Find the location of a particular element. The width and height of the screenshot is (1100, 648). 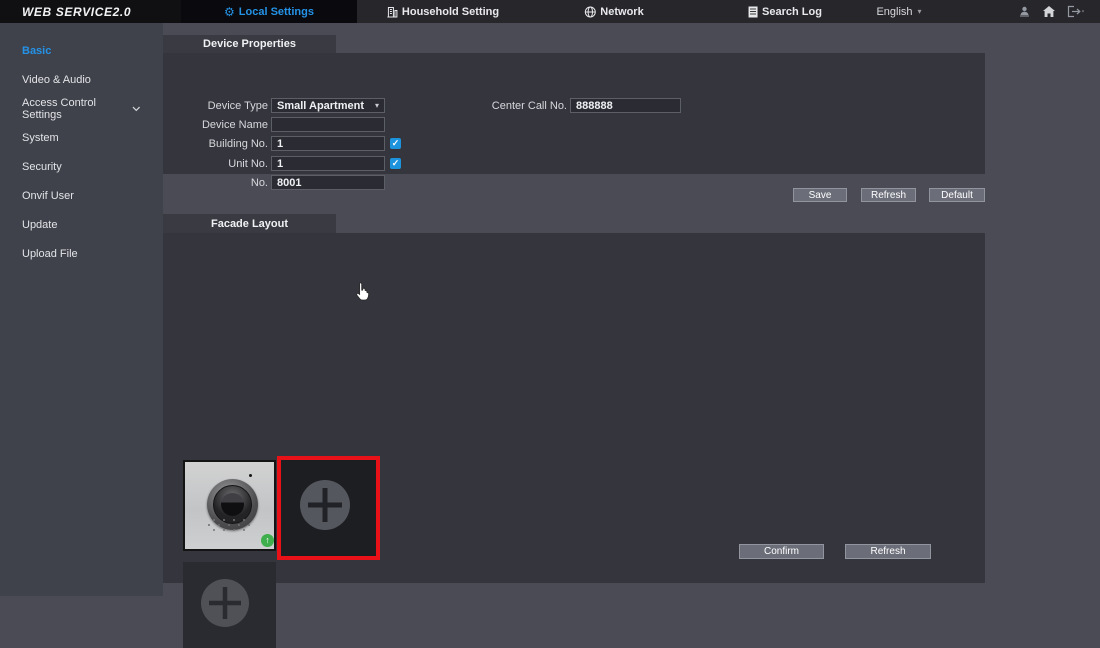

sidebar-item-label: Security is located at coordinates (42, 167).